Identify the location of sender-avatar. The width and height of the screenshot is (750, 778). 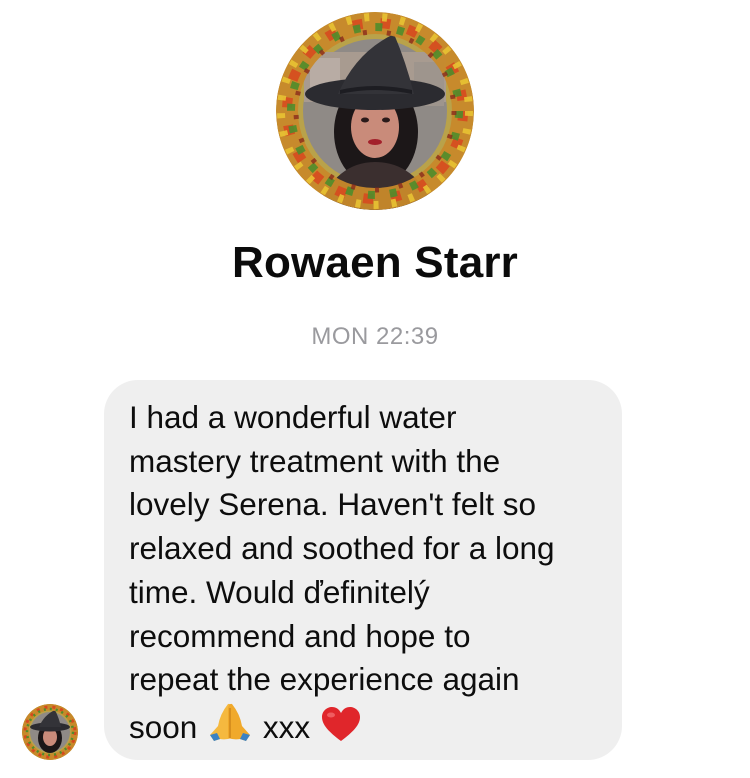
(50, 732).